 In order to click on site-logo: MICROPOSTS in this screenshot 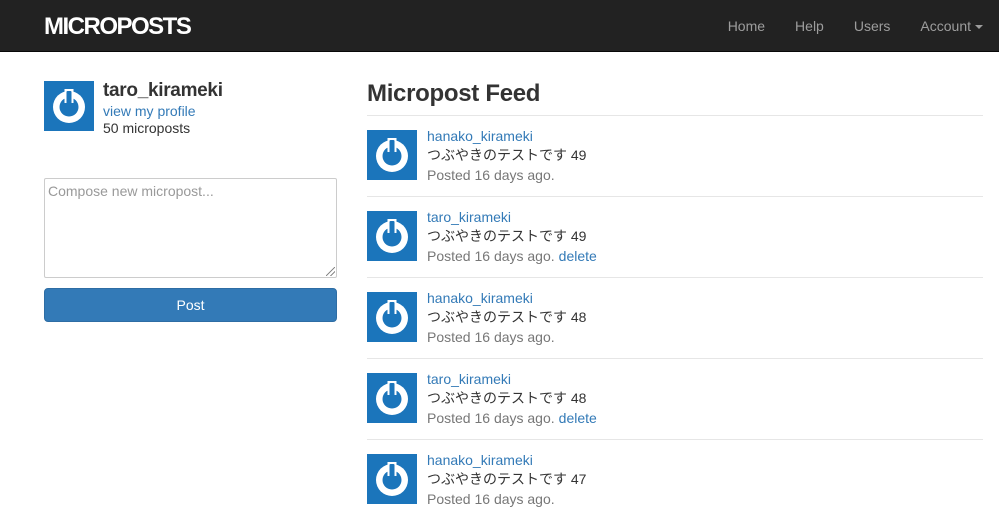, I will do `click(118, 27)`.